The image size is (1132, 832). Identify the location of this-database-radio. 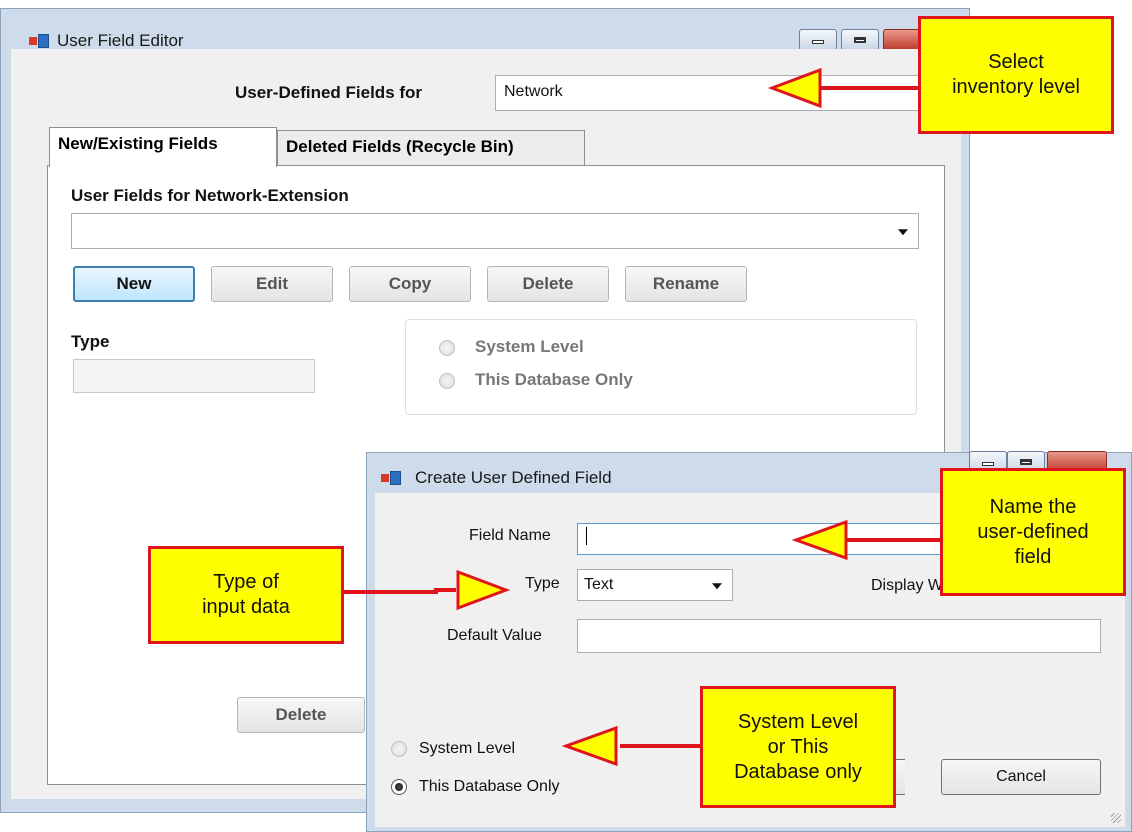
(447, 381).